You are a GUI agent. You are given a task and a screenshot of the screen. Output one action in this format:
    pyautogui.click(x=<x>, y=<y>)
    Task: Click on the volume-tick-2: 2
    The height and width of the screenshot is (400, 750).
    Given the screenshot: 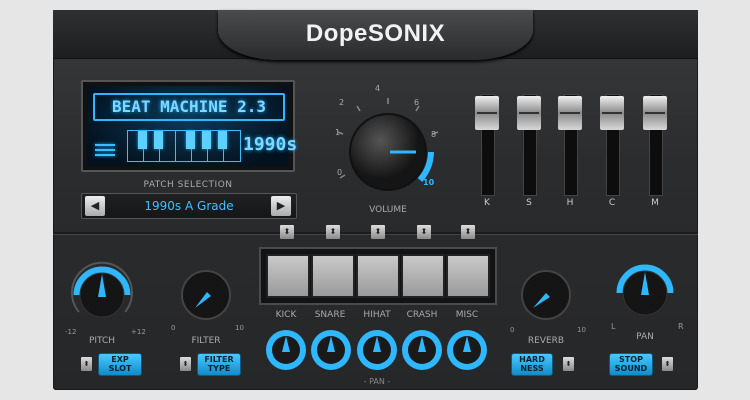 What is the action you would take?
    pyautogui.click(x=342, y=102)
    